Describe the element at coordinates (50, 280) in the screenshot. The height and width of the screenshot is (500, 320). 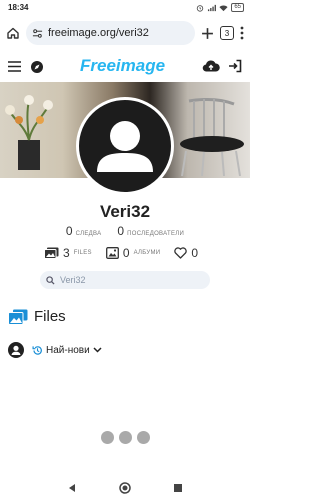
I see `search-icon` at that location.